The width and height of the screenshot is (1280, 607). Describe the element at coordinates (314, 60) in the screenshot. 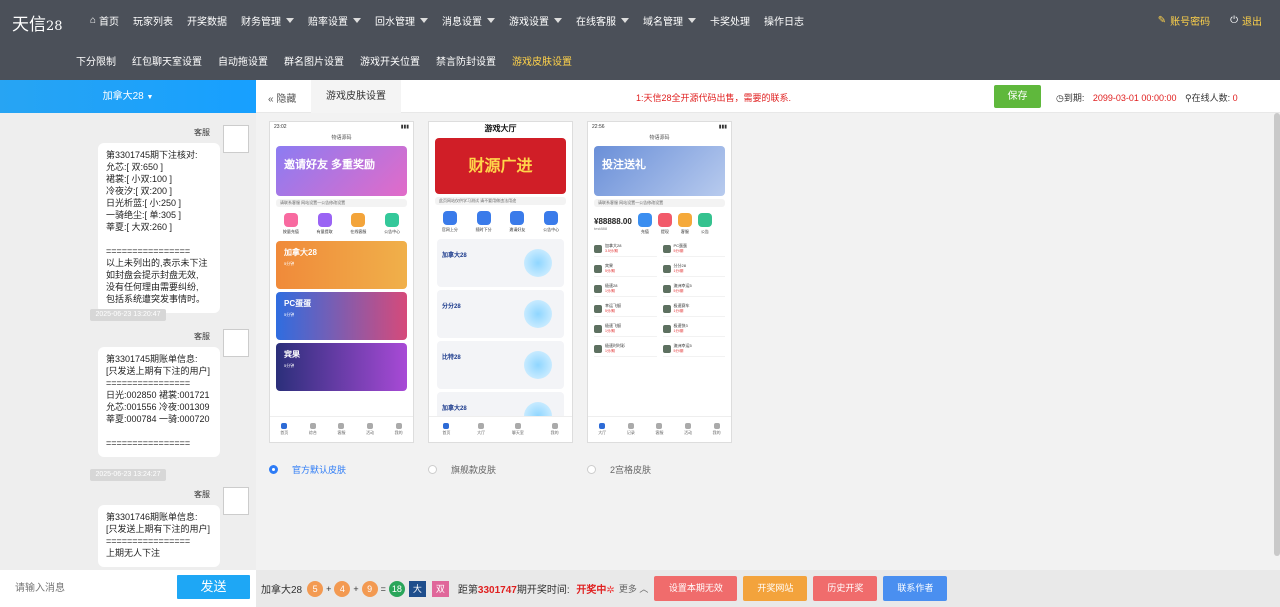

I see `subnav-group-image: 群名图片设置` at that location.